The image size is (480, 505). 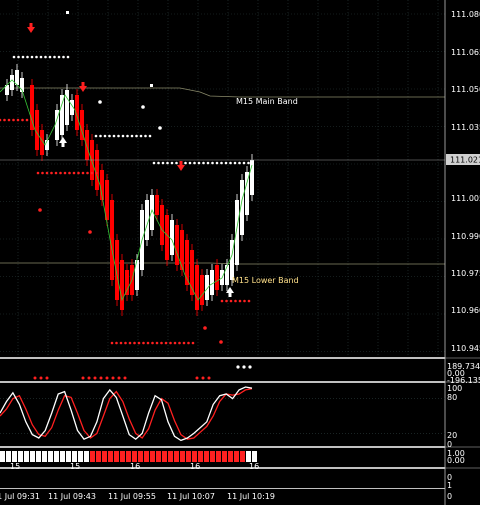 I want to click on stoch-scale-20: 20, so click(x=452, y=435).